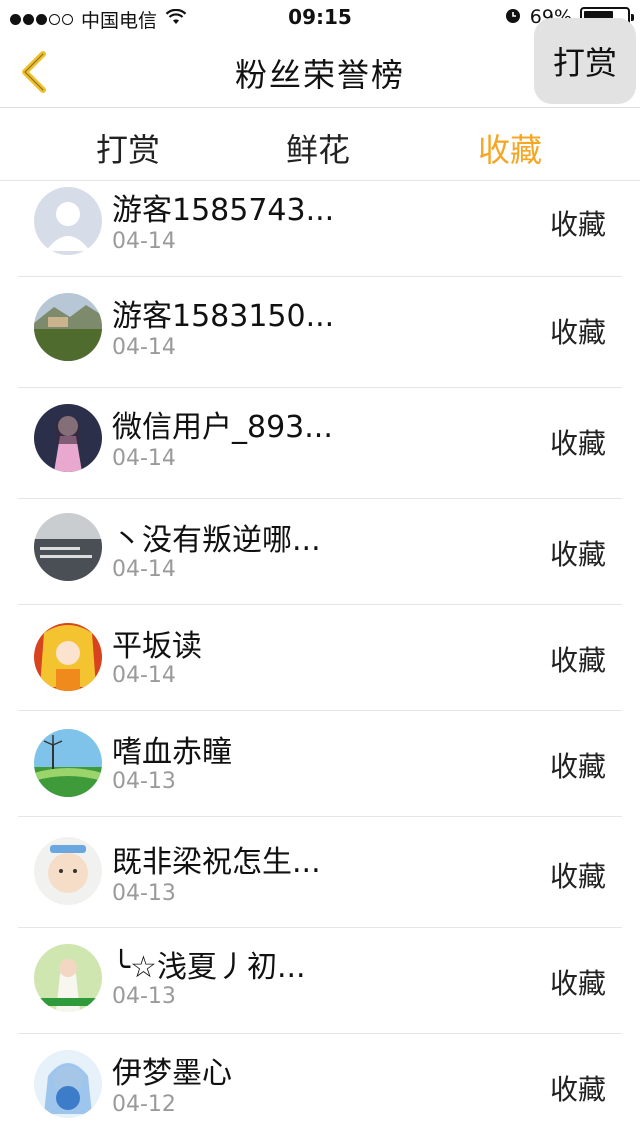 The image size is (640, 1139). What do you see at coordinates (68, 978) in the screenshot?
I see `girl-photo-avatar` at bounding box center [68, 978].